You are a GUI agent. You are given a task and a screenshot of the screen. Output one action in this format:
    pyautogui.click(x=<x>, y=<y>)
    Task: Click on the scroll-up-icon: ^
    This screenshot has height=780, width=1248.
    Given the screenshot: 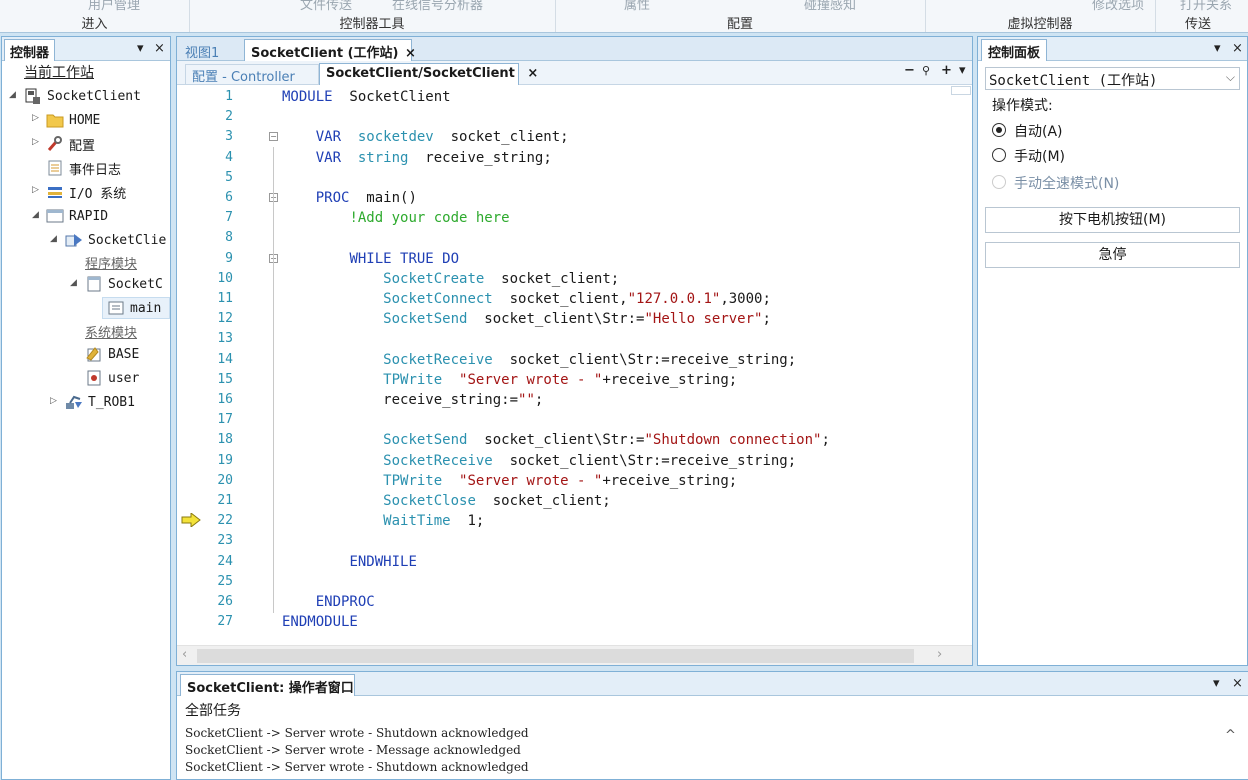 What is the action you would take?
    pyautogui.click(x=1230, y=735)
    